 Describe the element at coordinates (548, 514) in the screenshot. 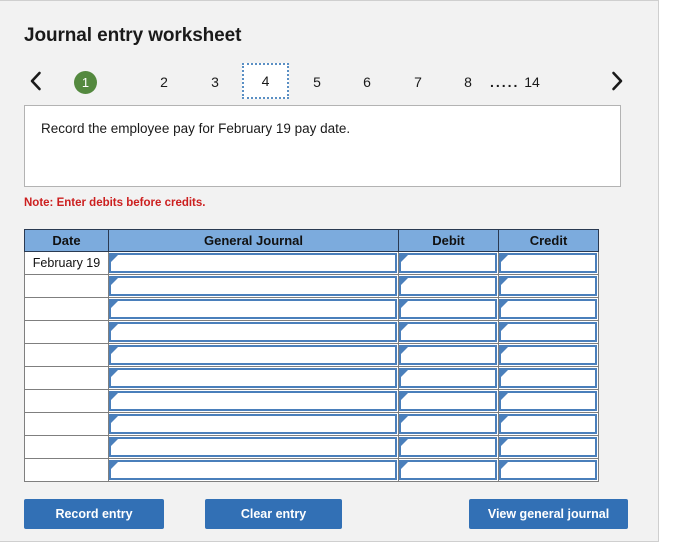

I see `view-general-journal-button: View general journal` at that location.